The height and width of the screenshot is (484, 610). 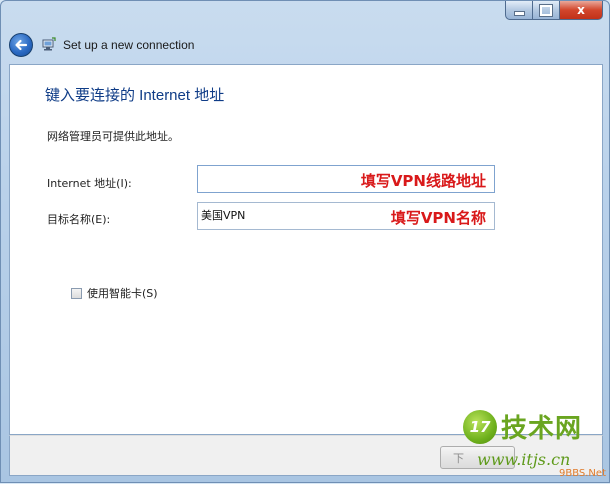 I want to click on maximize-icon, so click(x=546, y=10).